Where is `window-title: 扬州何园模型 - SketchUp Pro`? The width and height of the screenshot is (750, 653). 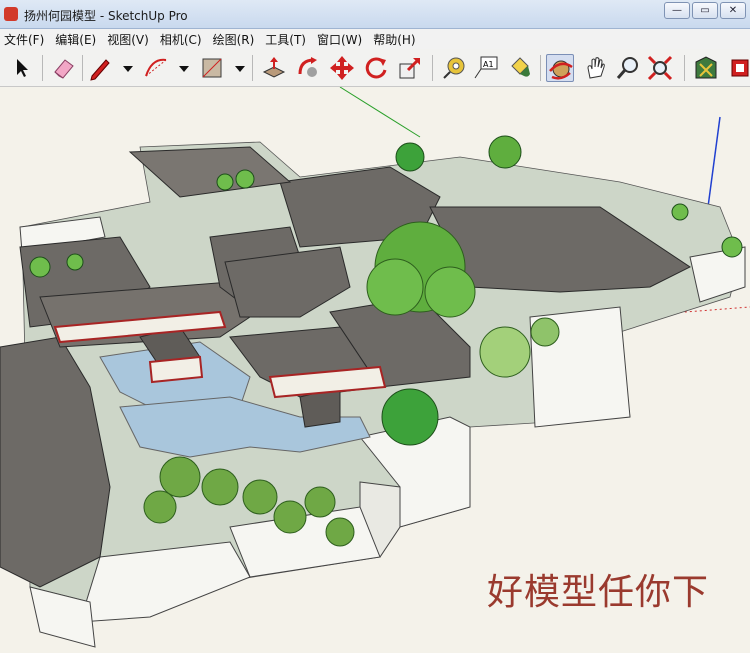 window-title: 扬州何园模型 - SketchUp Pro is located at coordinates (106, 16).